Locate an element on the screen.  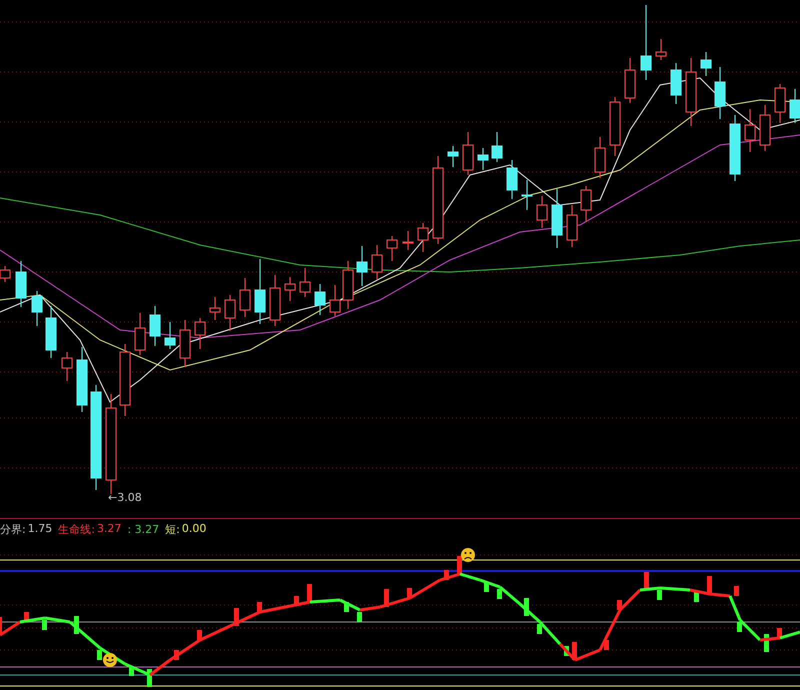
legend-value: 3.27 is located at coordinates (109, 529).